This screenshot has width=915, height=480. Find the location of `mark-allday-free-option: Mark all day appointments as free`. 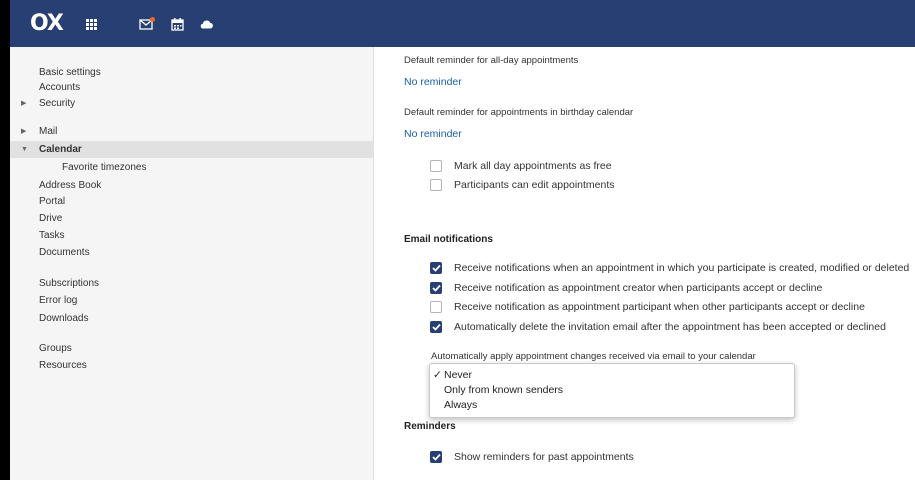

mark-allday-free-option: Mark all day appointments as free is located at coordinates (521, 166).